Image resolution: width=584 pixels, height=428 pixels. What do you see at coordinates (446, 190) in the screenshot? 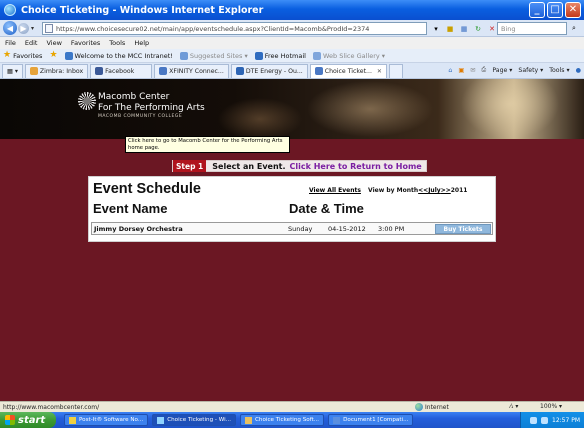
I see `next-month-link: >>` at bounding box center [446, 190].